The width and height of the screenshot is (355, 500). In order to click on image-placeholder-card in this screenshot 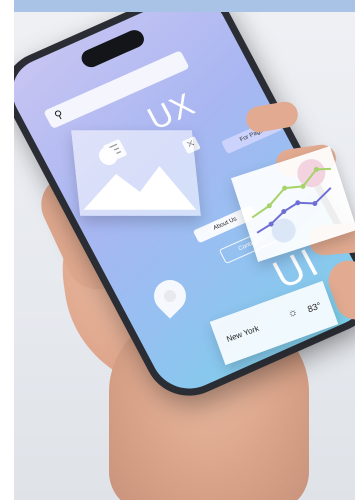, I will do `click(136, 173)`.